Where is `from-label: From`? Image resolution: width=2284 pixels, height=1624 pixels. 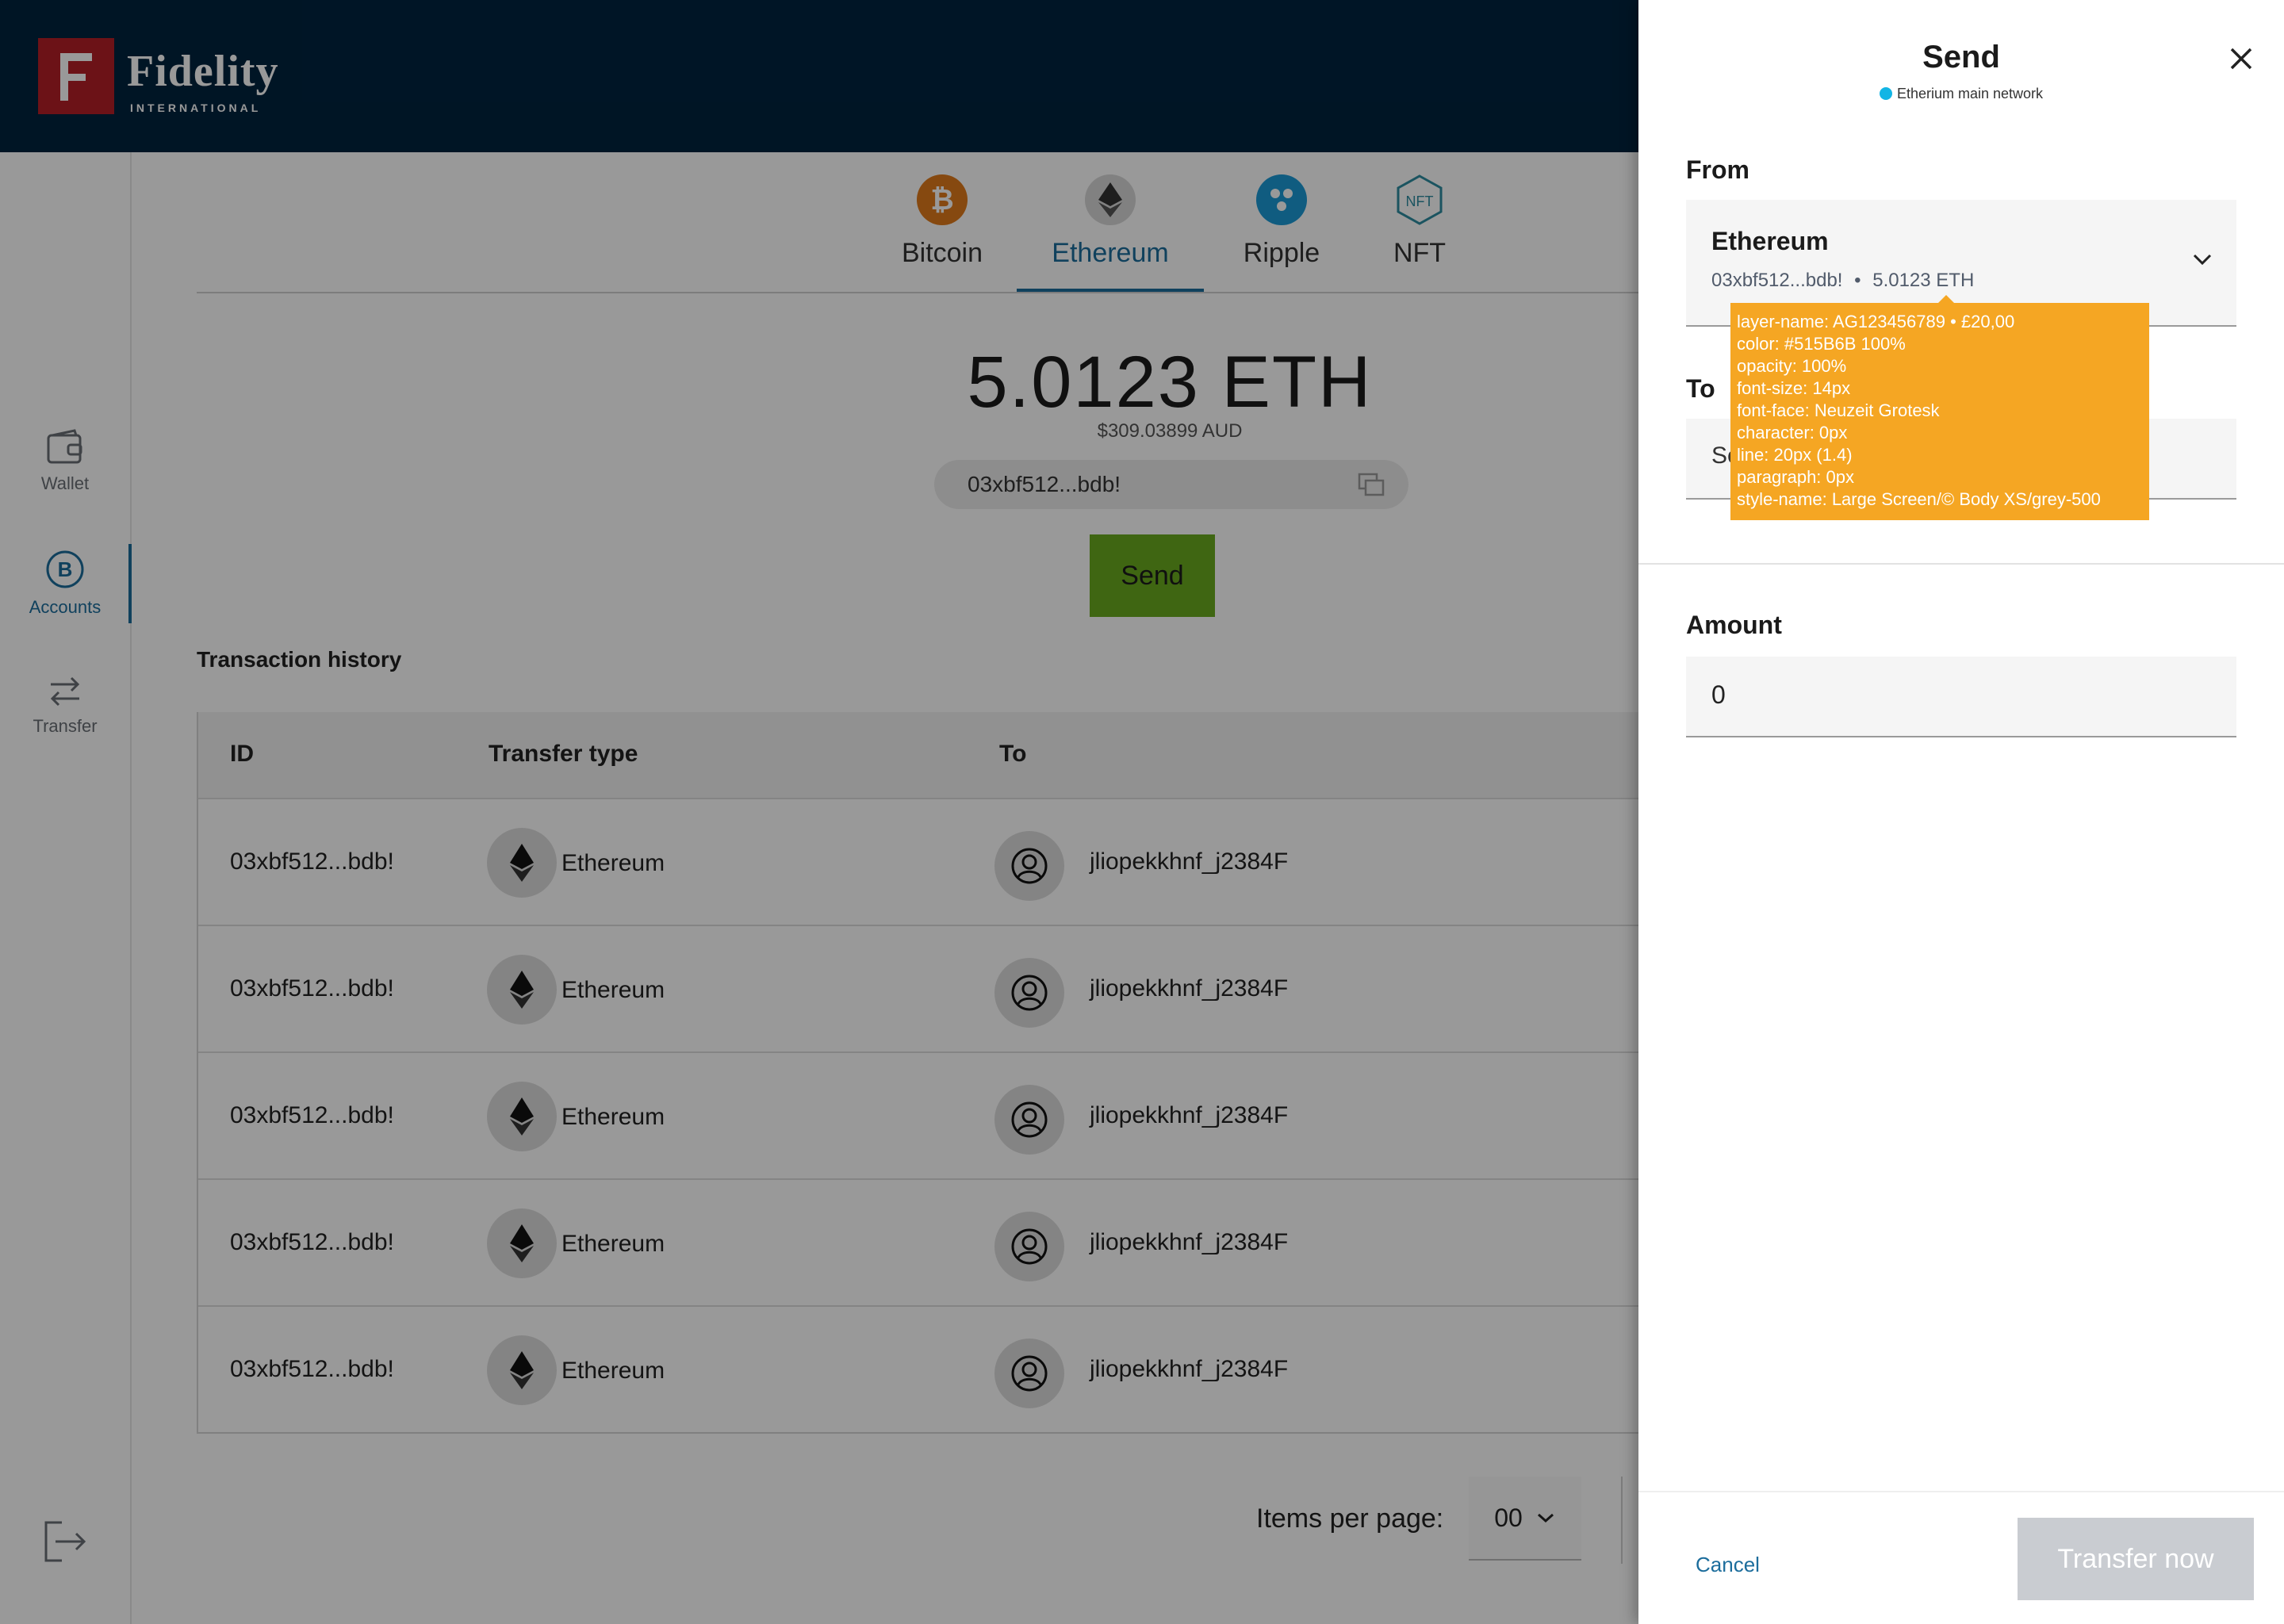
from-label: From is located at coordinates (1717, 169).